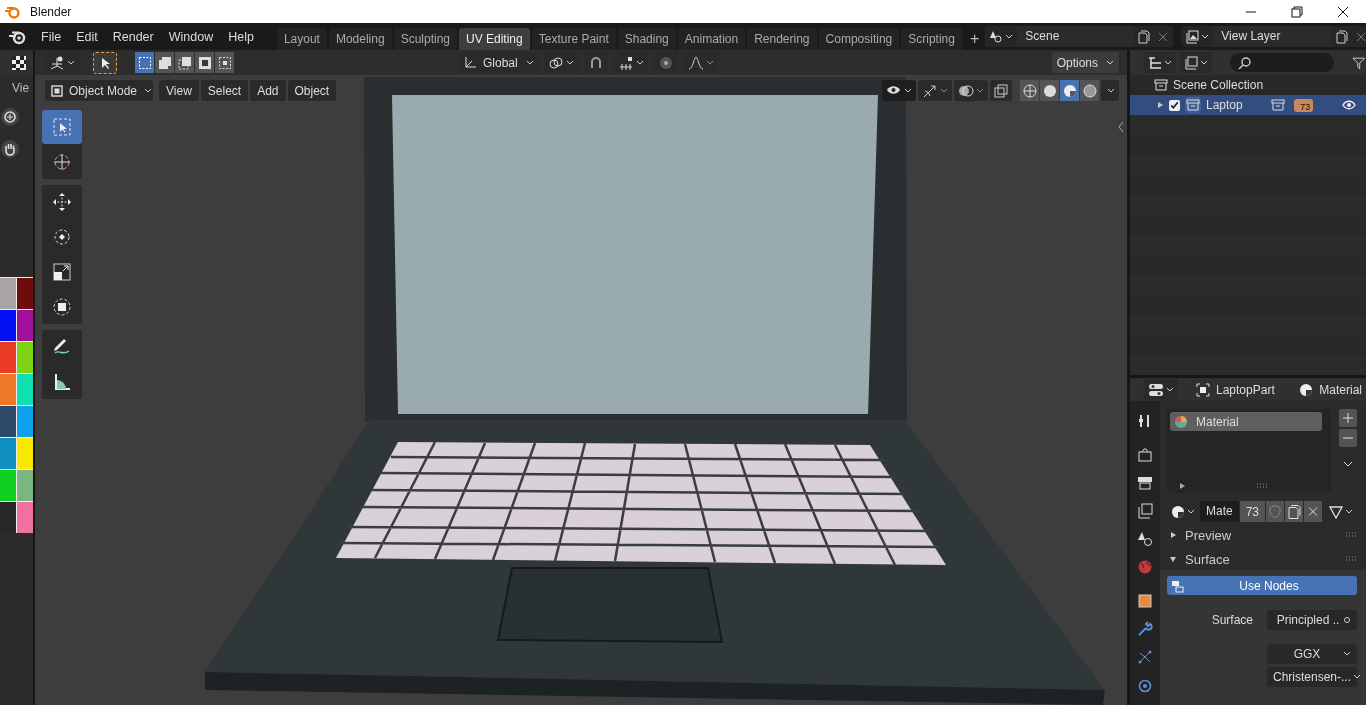 The image size is (1366, 705). Describe the element at coordinates (51, 36) in the screenshot. I see `menu-item: File` at that location.